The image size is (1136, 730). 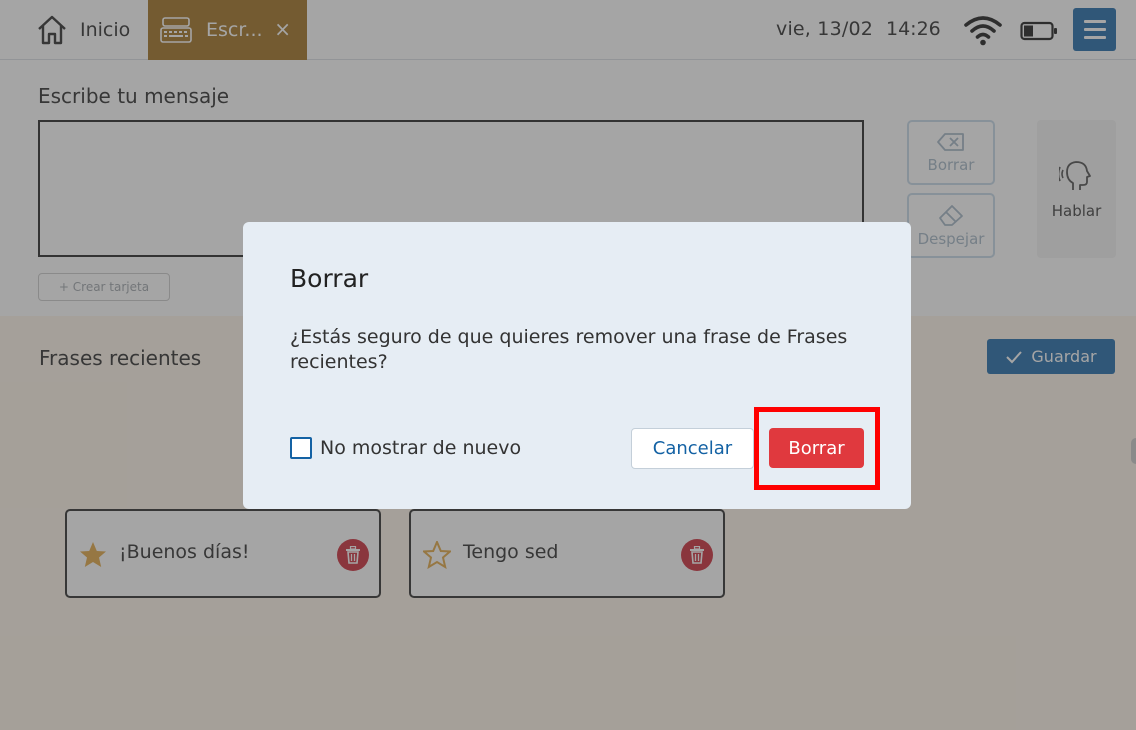 I want to click on highlight-box, so click(x=817, y=448).